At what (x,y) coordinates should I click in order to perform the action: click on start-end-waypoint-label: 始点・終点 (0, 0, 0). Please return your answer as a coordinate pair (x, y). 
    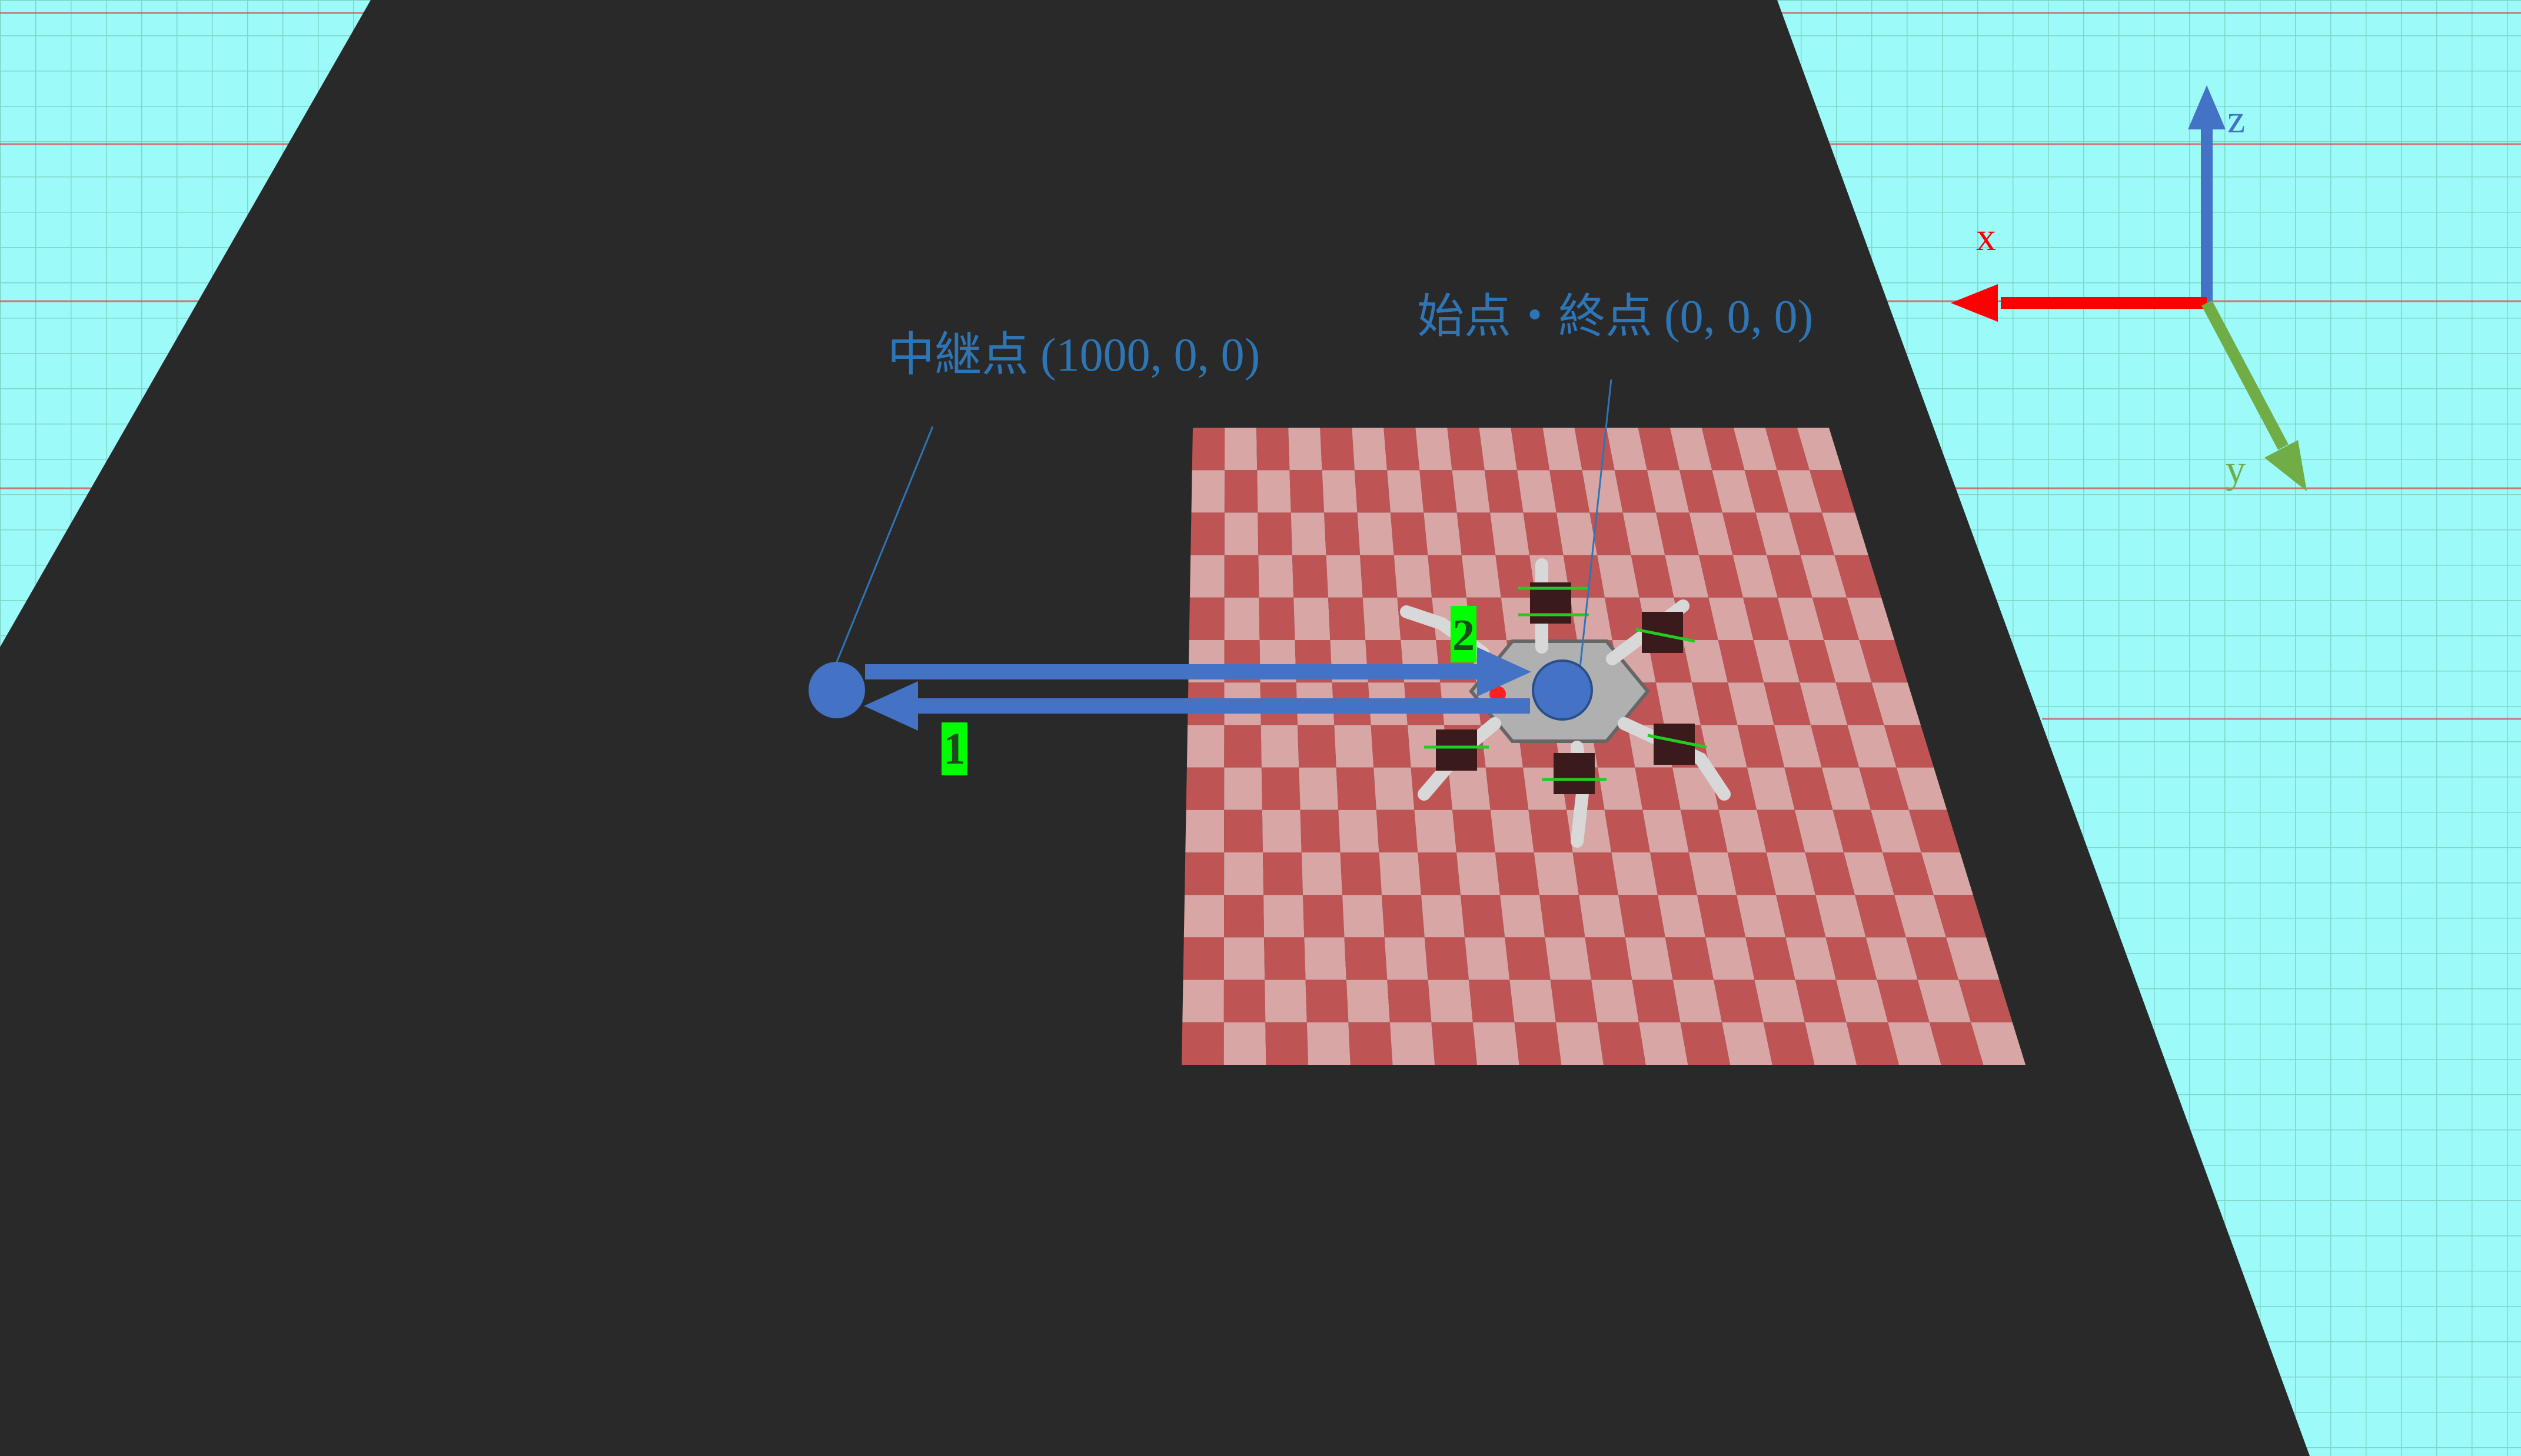
    Looking at the image, I should click on (1615, 317).